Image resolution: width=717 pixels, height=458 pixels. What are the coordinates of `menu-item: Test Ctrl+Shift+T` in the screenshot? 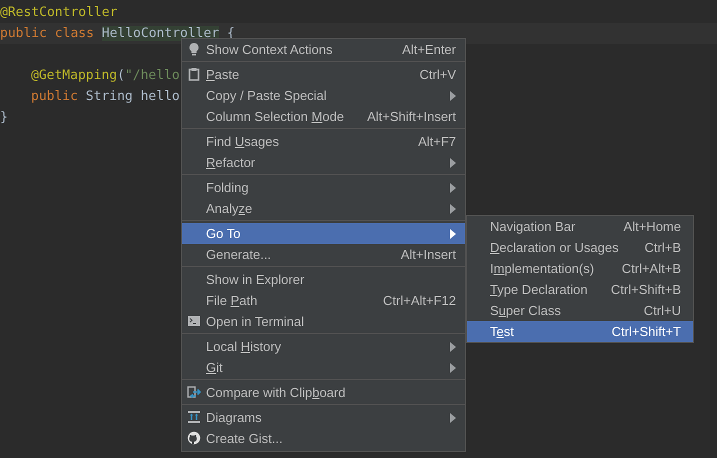 It's located at (580, 331).